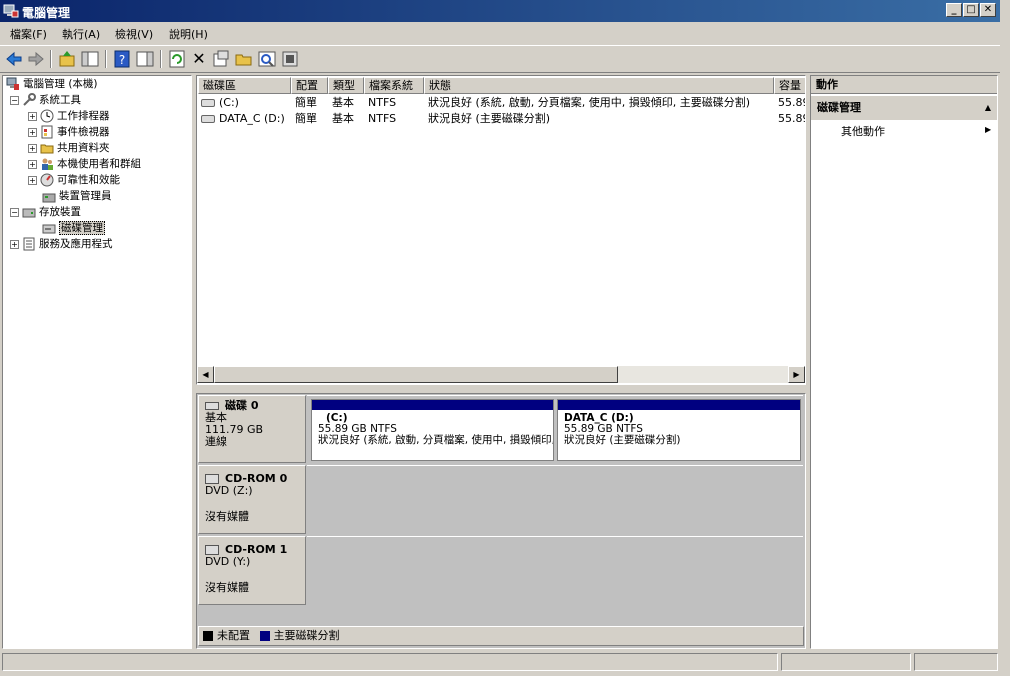  I want to click on tree-item-task-scheduler: + 工作排程器, so click(69, 116).